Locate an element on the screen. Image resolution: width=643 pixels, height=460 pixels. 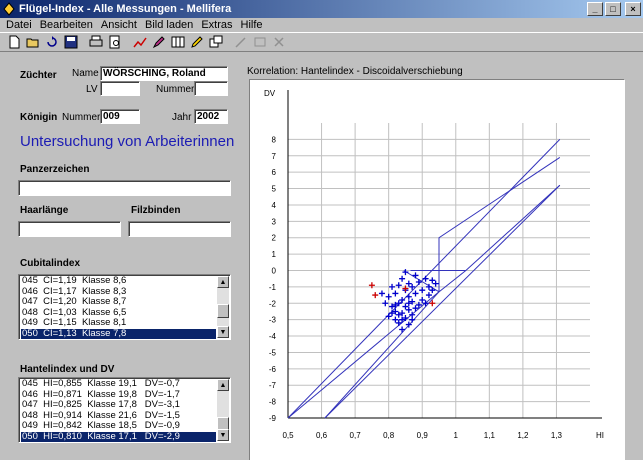
maximize-button: □ is located at coordinates (613, 9).